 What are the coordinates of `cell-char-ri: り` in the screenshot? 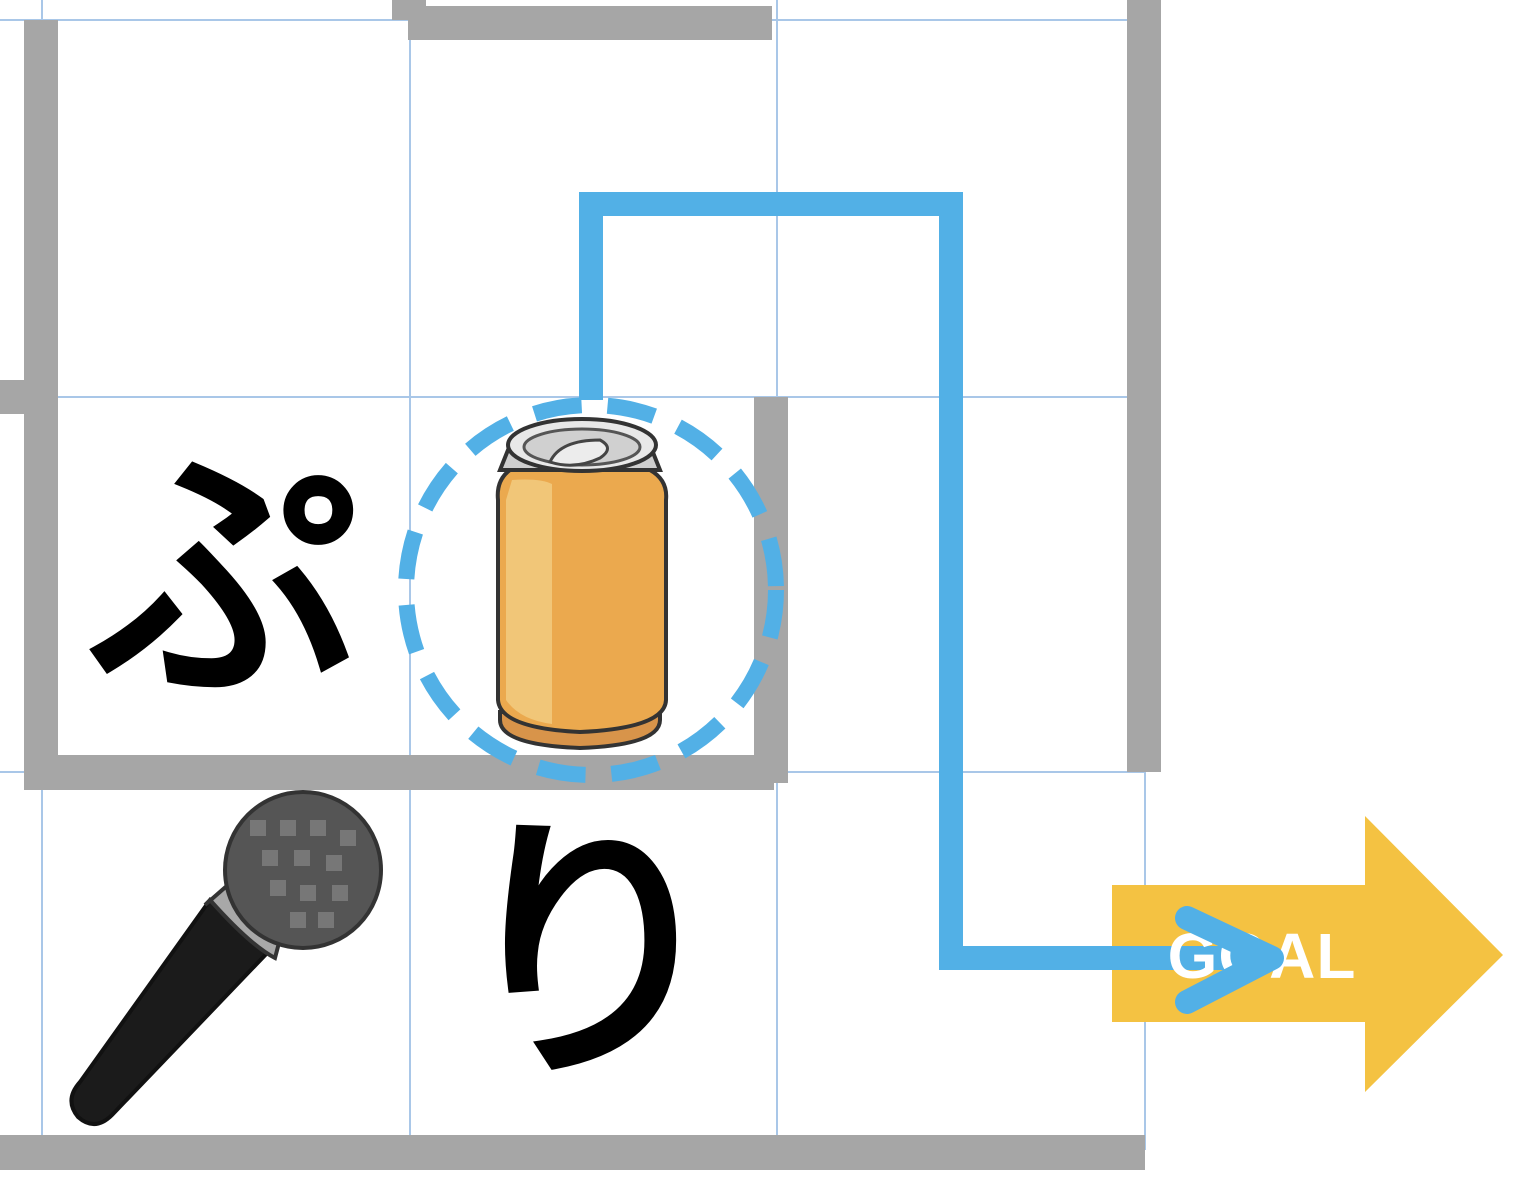 It's located at (590, 955).